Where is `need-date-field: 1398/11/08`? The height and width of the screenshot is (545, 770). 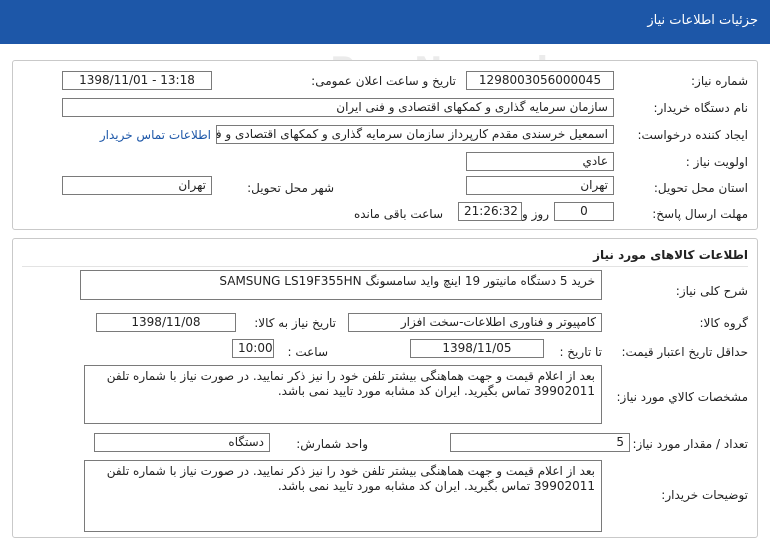
need-date-field: 1398/11/08 is located at coordinates (166, 322).